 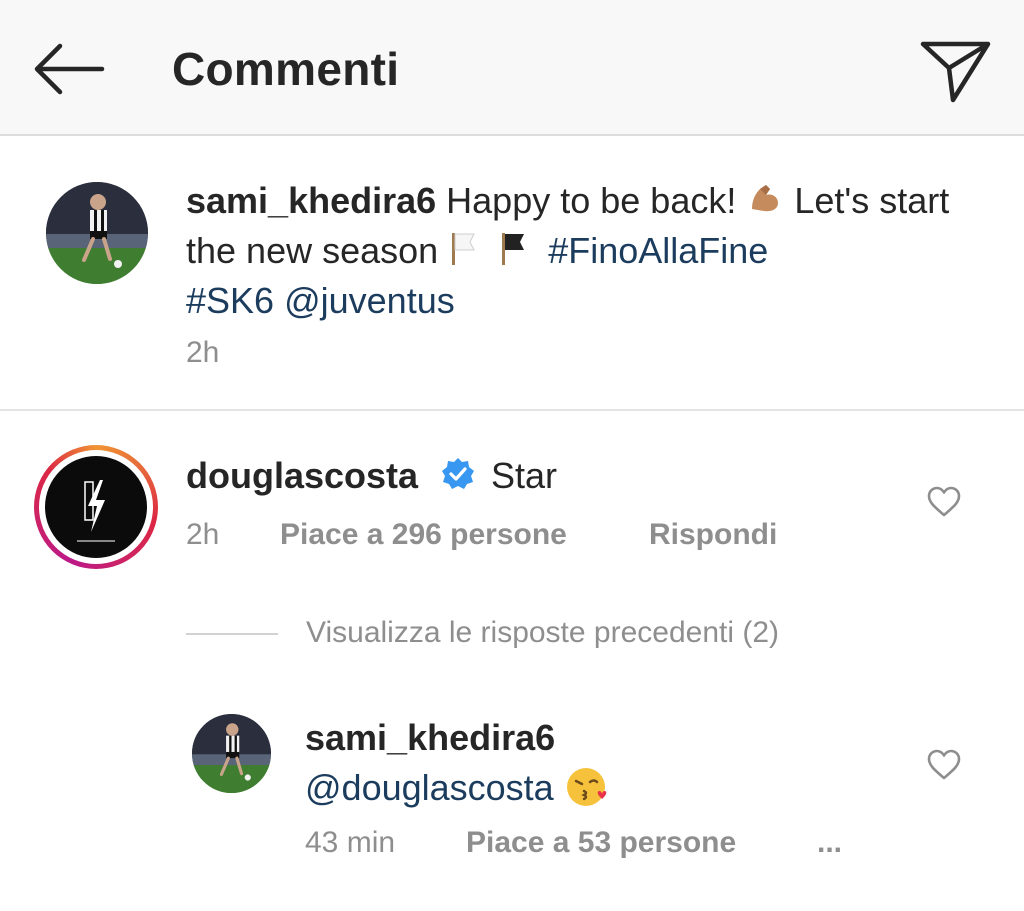 I want to click on page-title: Commenti, so click(x=286, y=69).